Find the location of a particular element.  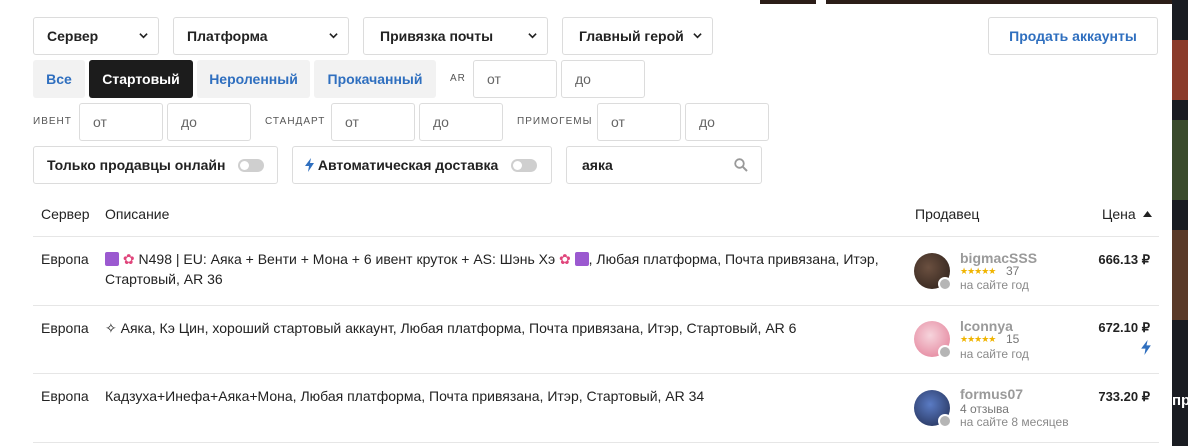

review-count: 4 отзыва is located at coordinates (984, 409).